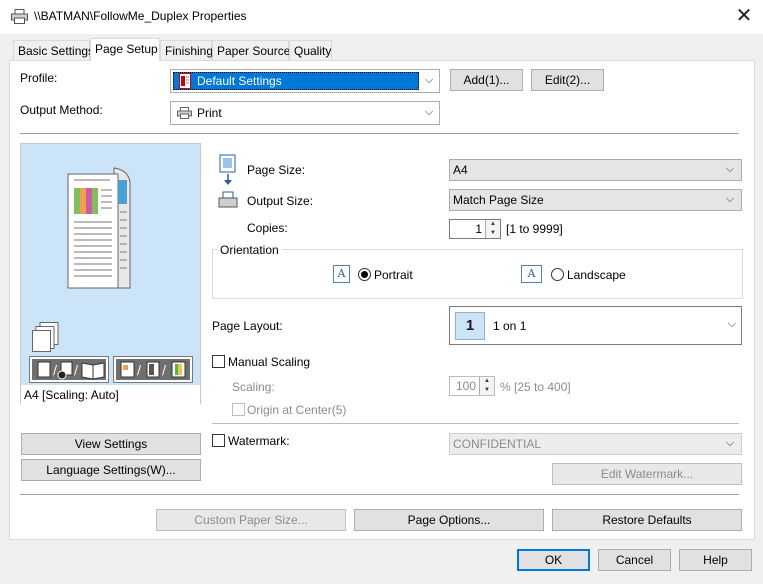 The height and width of the screenshot is (584, 763). I want to click on page-size-label: Page Size:, so click(276, 170).